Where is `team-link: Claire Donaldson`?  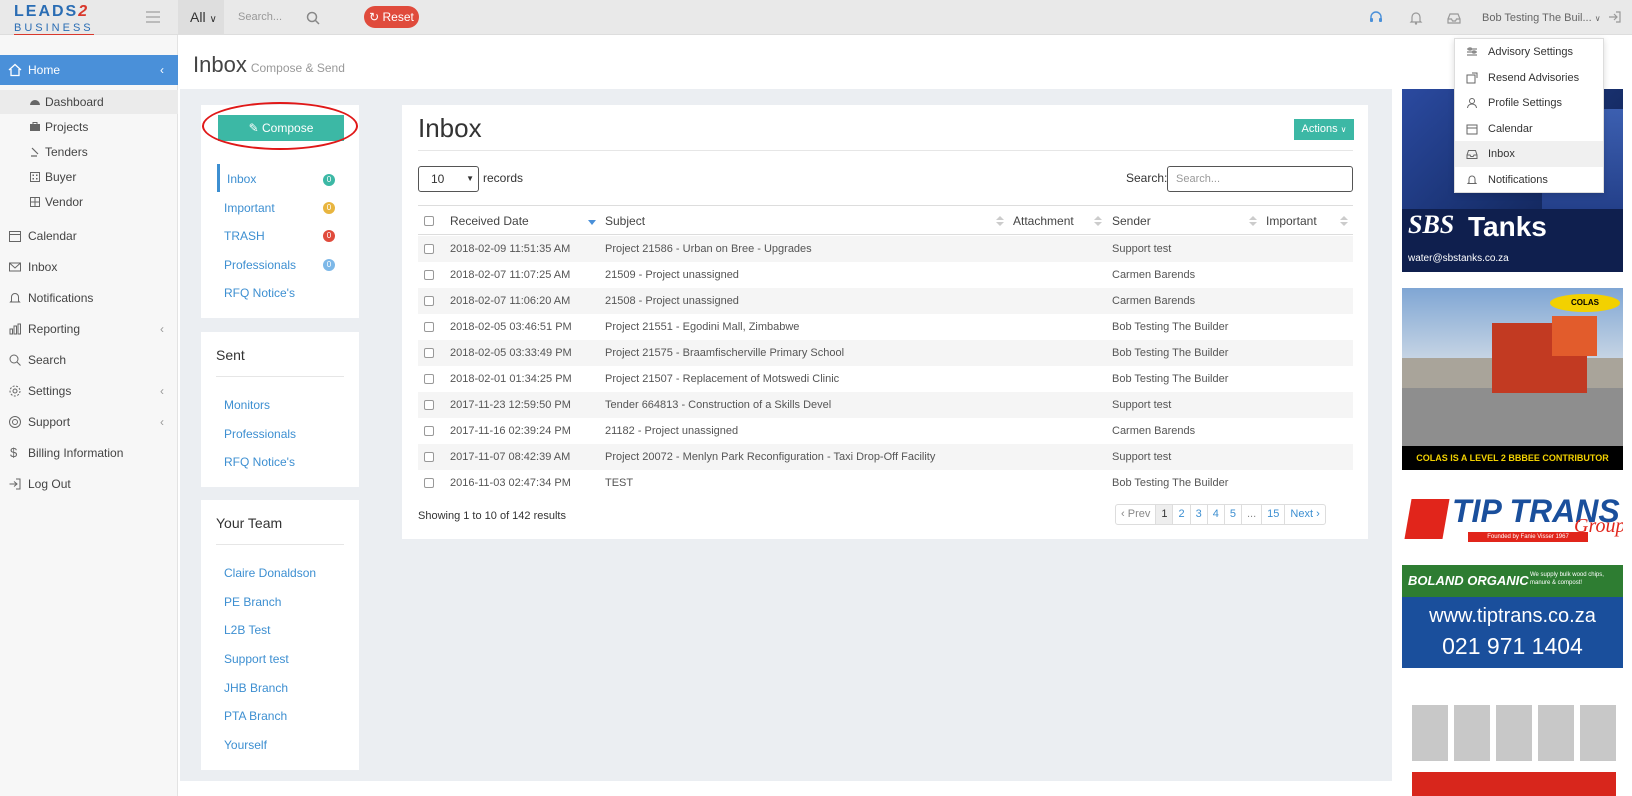
team-link: Claire Donaldson is located at coordinates (270, 573).